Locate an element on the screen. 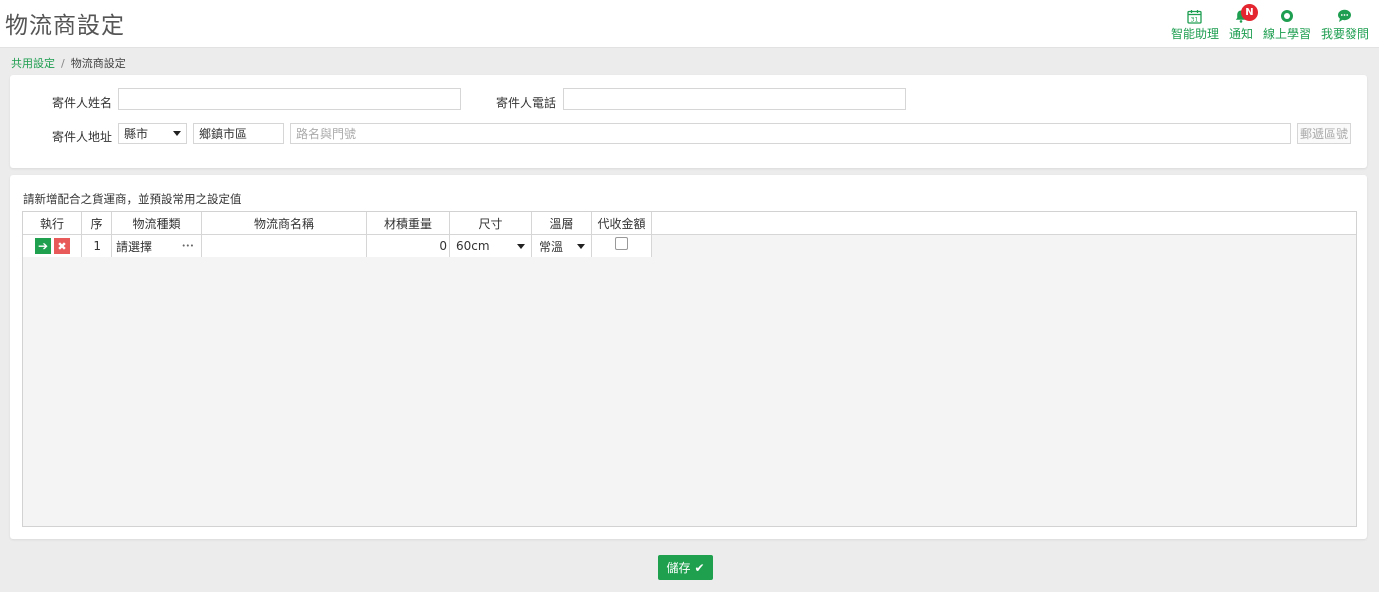 The image size is (1379, 592). check-icon: ✔ is located at coordinates (699, 567).